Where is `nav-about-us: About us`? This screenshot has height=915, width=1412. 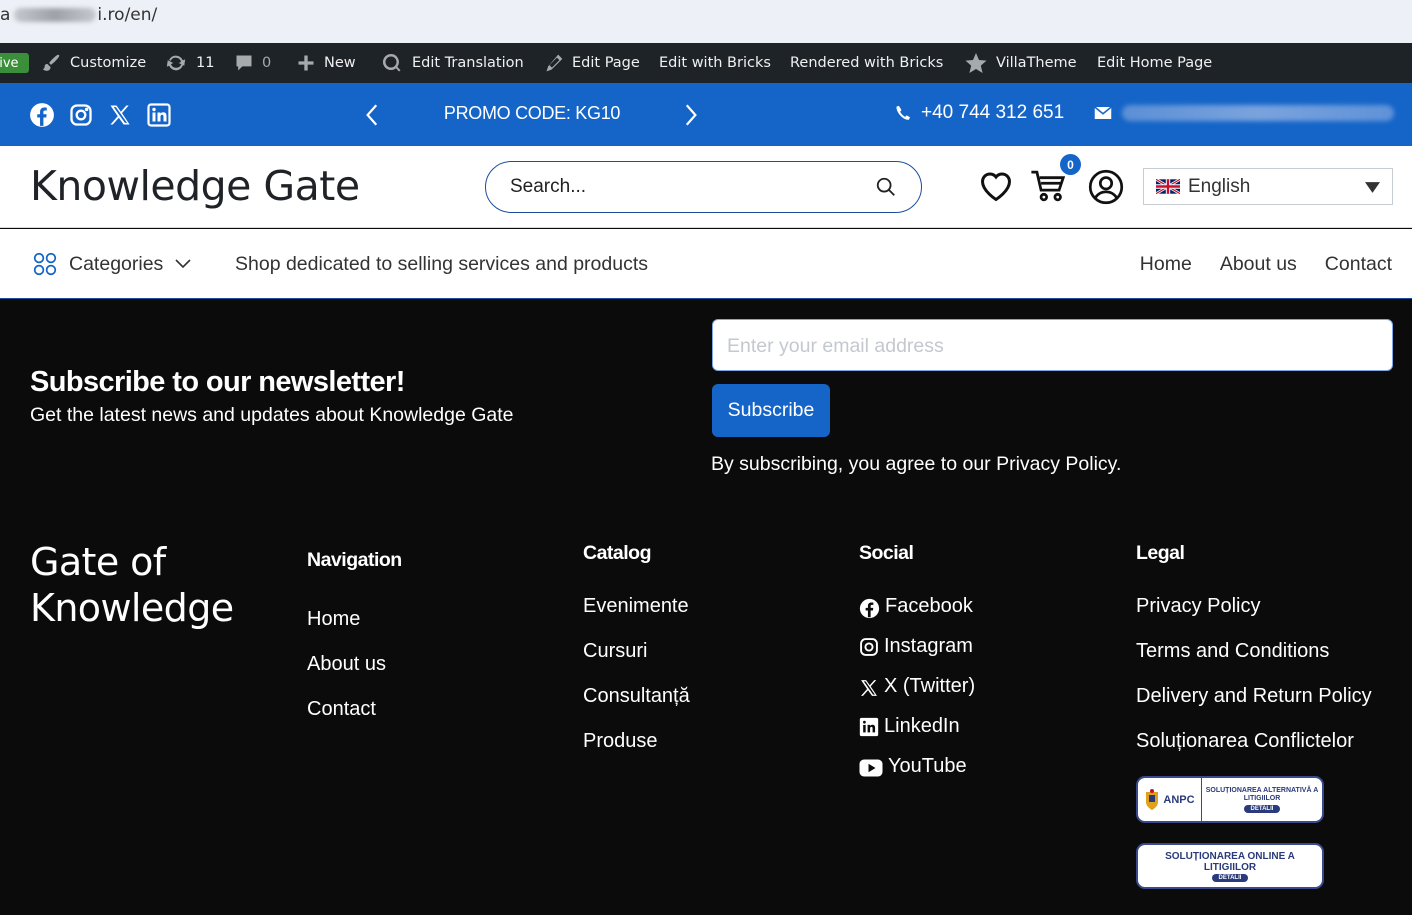
nav-about-us: About us is located at coordinates (1258, 264).